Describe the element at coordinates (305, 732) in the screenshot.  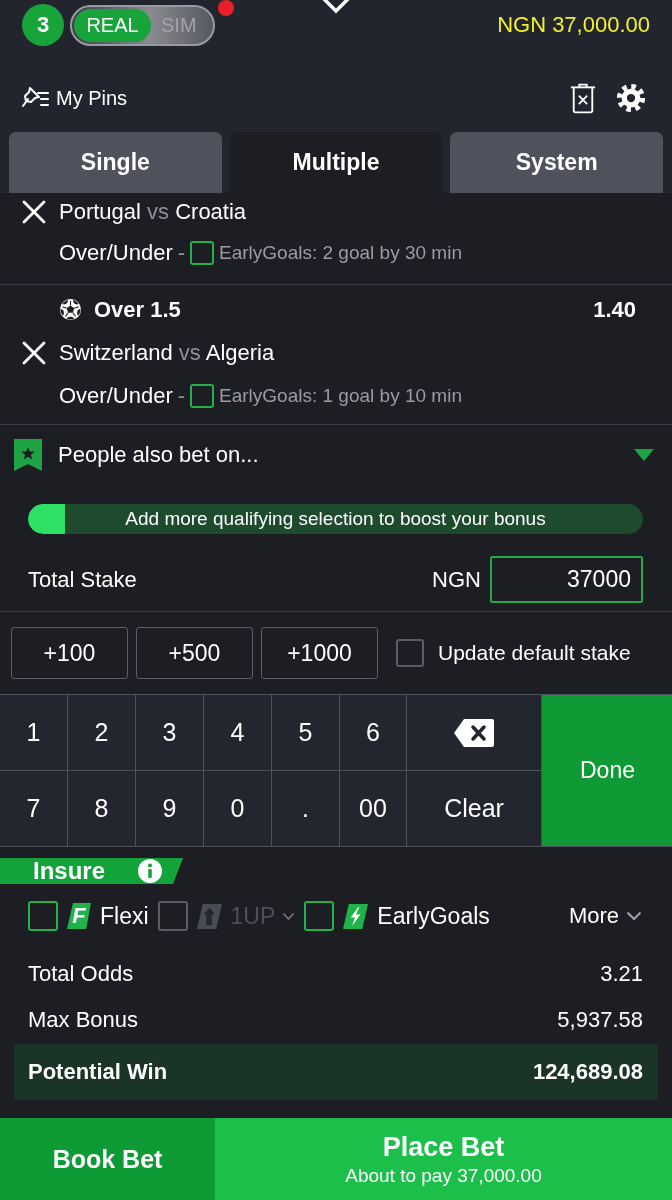
I see `keypad-key: 5` at that location.